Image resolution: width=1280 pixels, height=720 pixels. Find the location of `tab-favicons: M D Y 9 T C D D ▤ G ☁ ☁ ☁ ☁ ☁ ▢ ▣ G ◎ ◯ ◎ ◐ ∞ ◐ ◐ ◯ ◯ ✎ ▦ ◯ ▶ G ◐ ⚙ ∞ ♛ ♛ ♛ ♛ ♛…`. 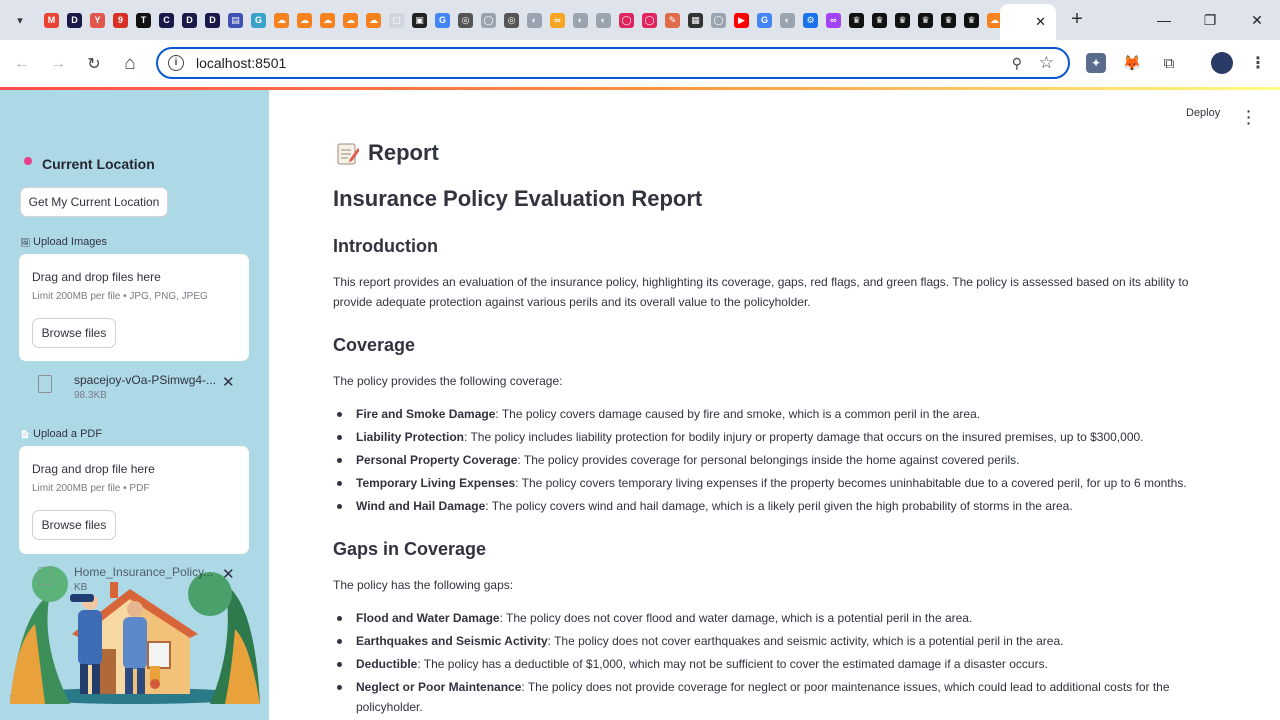

tab-favicons: M D Y 9 T C D D ▤ G ☁ ☁ ☁ ☁ ☁ ▢ ▣ G ◎ ◯ ◎ ◐ ∞ ◐ ◐ ◯ ◯ ✎ ▦ ◯ ▶ G ◐ ⚙ ∞ ♛ ♛ ♛ ♛ ♛… is located at coordinates (534, 20).